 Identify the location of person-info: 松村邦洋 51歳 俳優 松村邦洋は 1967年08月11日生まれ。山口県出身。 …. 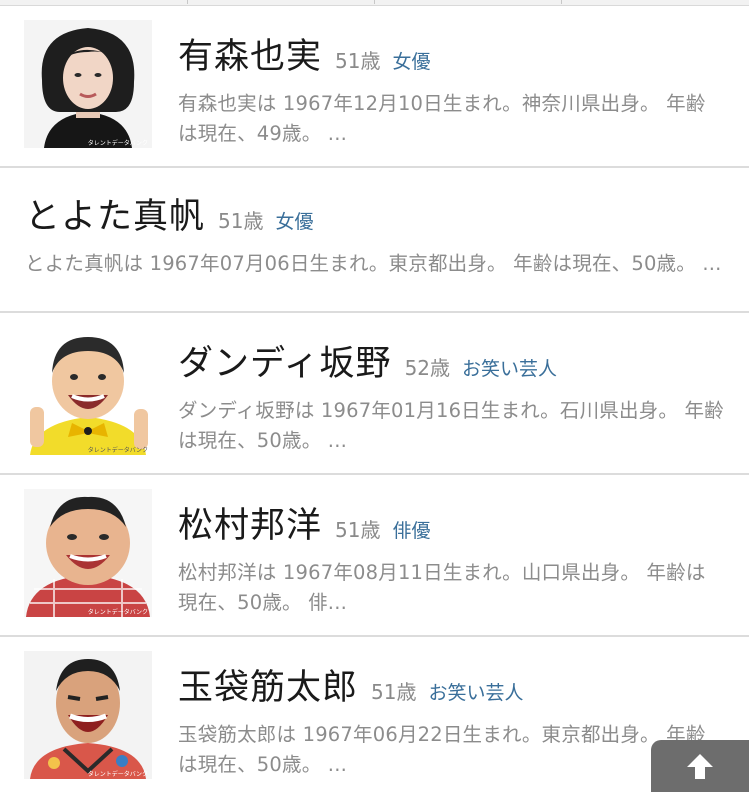
(451, 557).